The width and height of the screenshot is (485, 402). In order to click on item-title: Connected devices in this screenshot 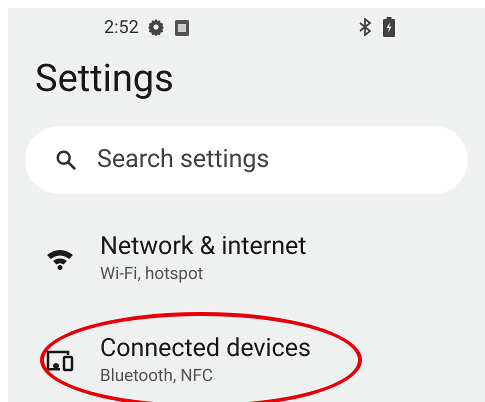, I will do `click(205, 349)`.